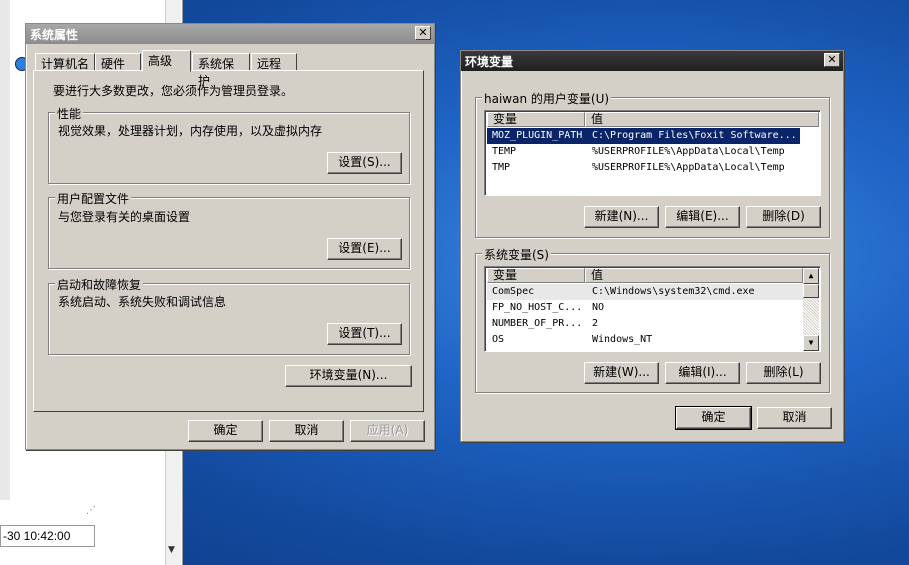 This screenshot has width=909, height=565. Describe the element at coordinates (498, 339) in the screenshot. I see `var-name: OS` at that location.